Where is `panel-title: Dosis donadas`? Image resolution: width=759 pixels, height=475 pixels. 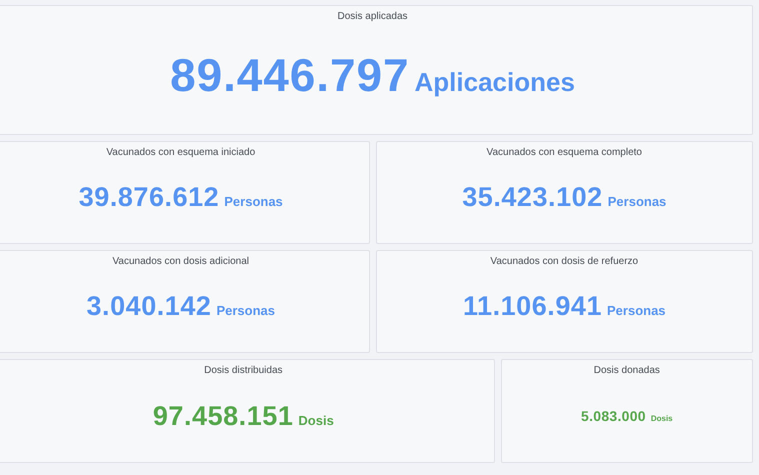 panel-title: Dosis donadas is located at coordinates (627, 370).